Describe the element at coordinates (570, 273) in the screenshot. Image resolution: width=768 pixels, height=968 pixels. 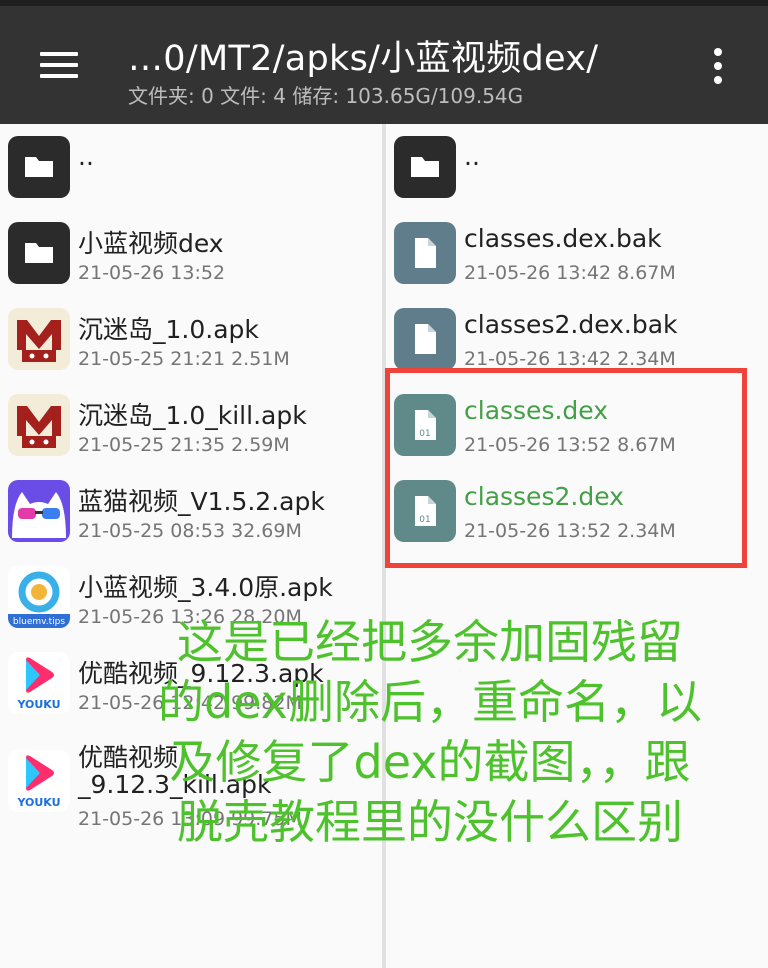
I see `file-meta: 21-05-26 13:42 8.67M` at that location.